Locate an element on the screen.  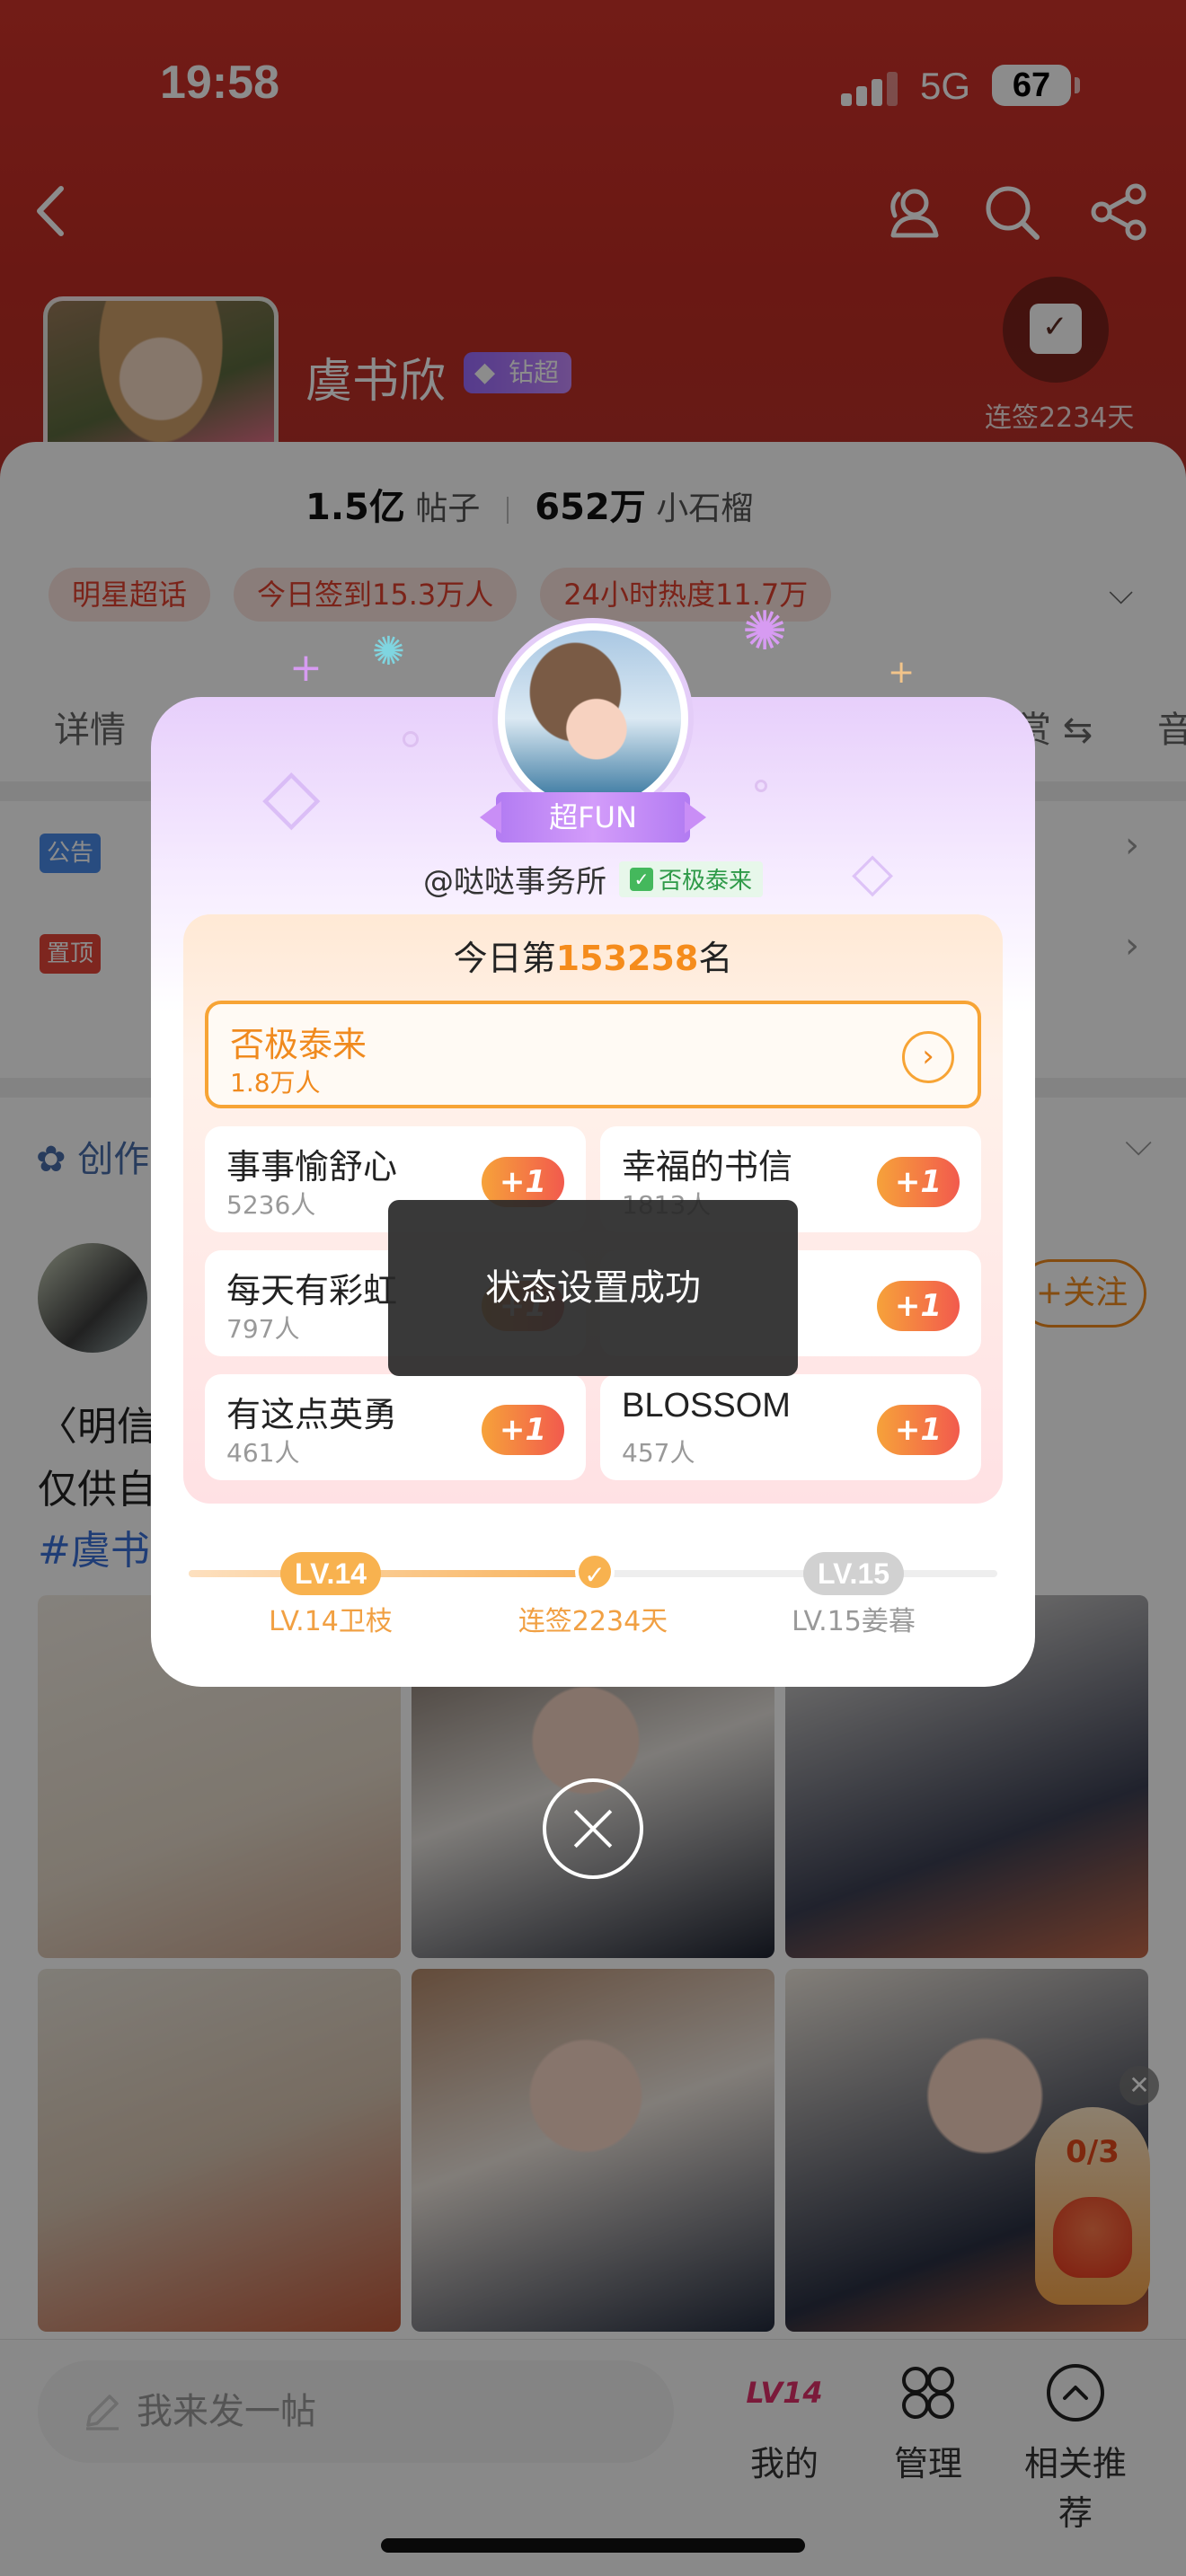
status-count: 461人 is located at coordinates (263, 1453).